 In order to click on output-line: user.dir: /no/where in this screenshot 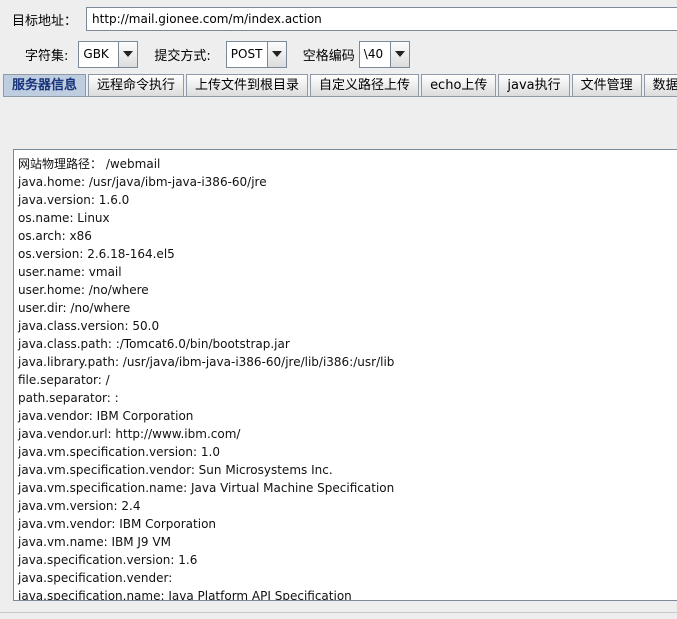, I will do `click(74, 308)`.